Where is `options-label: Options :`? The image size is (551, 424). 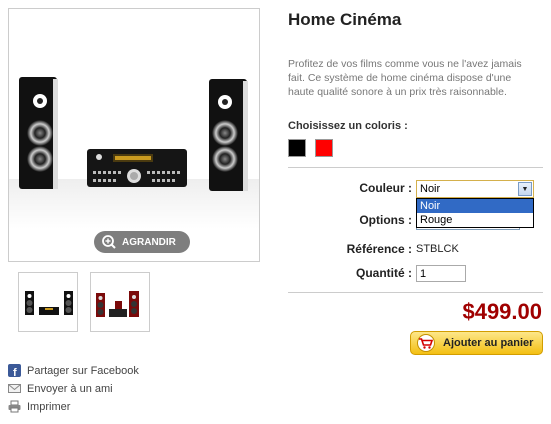
options-label: Options : is located at coordinates (385, 220).